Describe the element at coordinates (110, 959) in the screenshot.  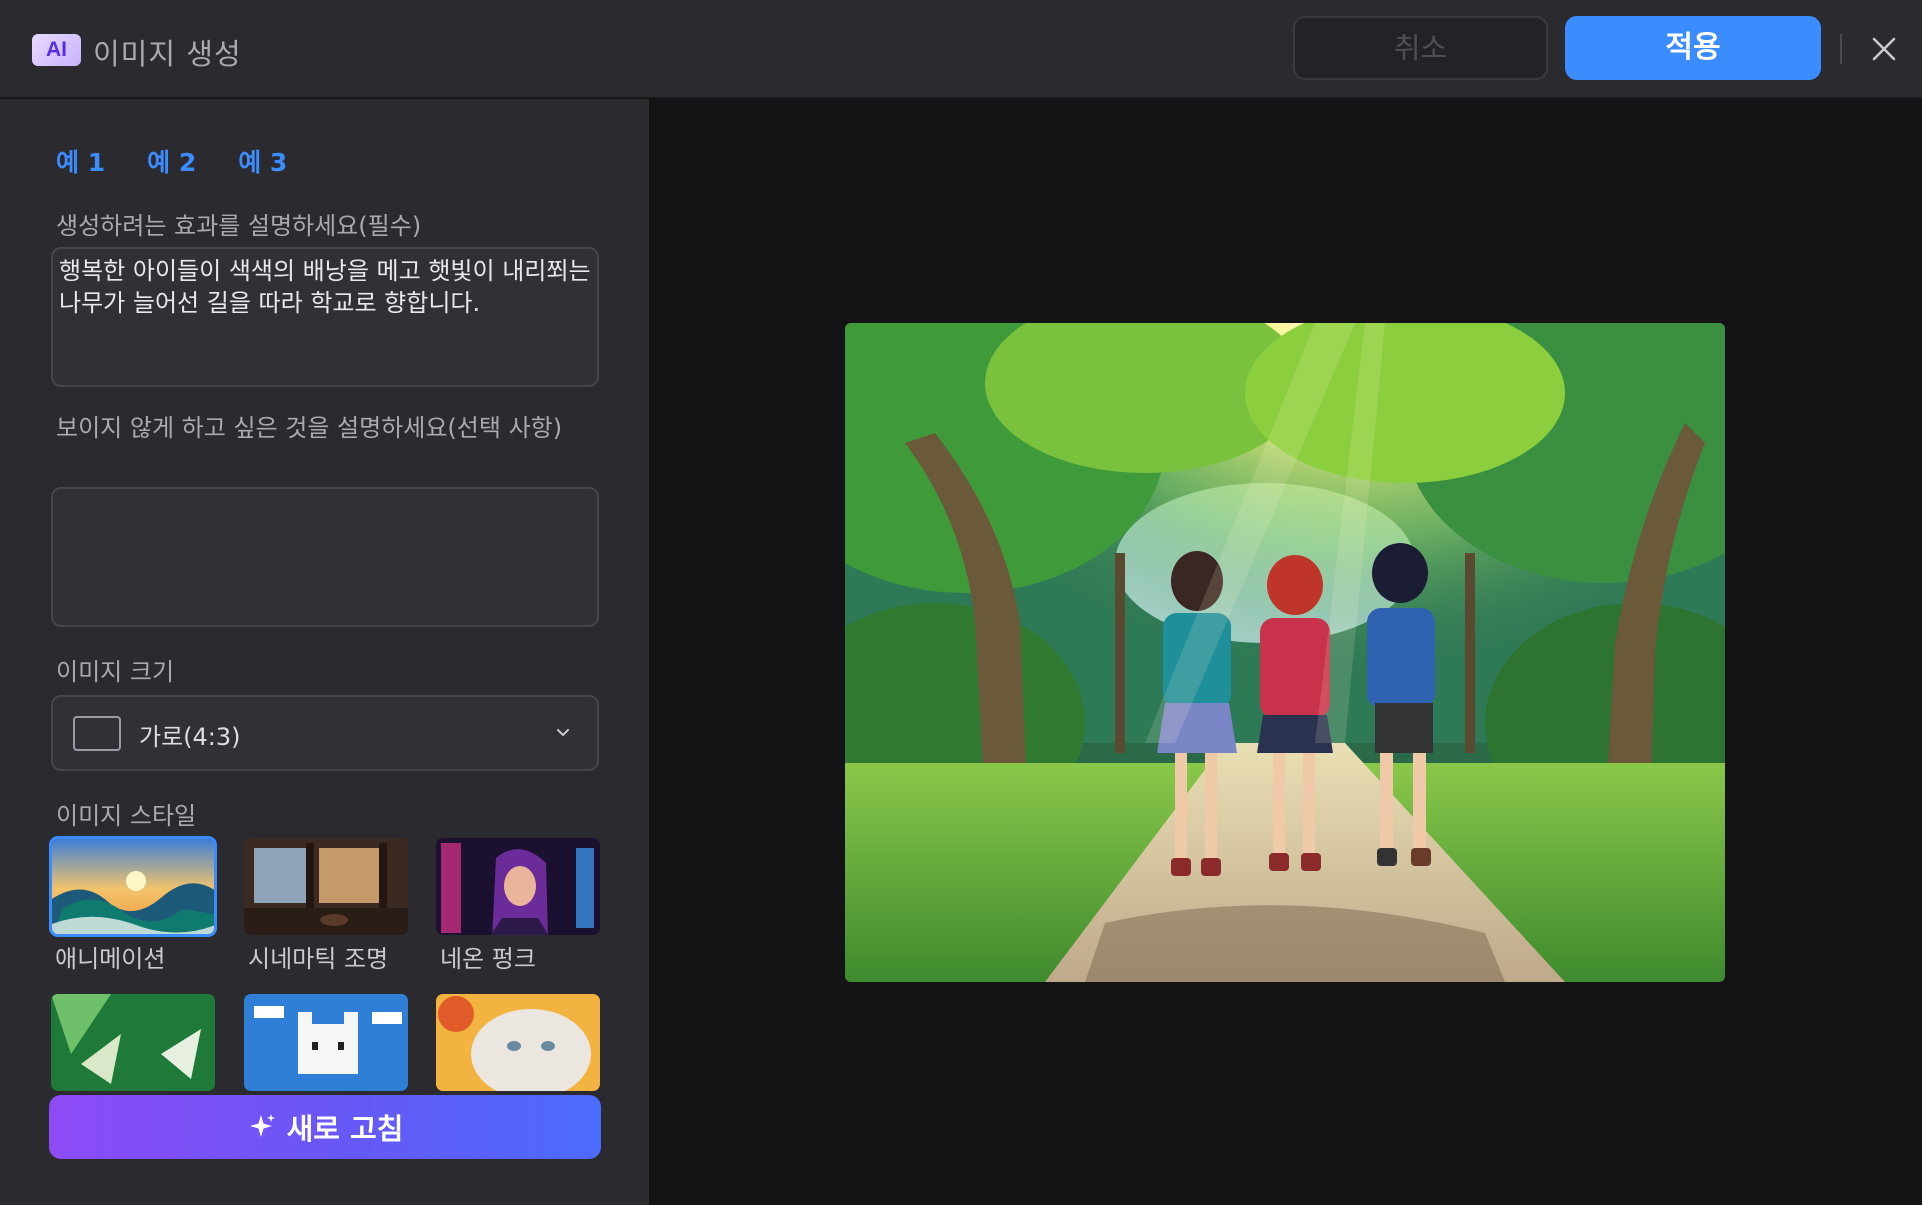
I see `style-label: 애니메이션` at that location.